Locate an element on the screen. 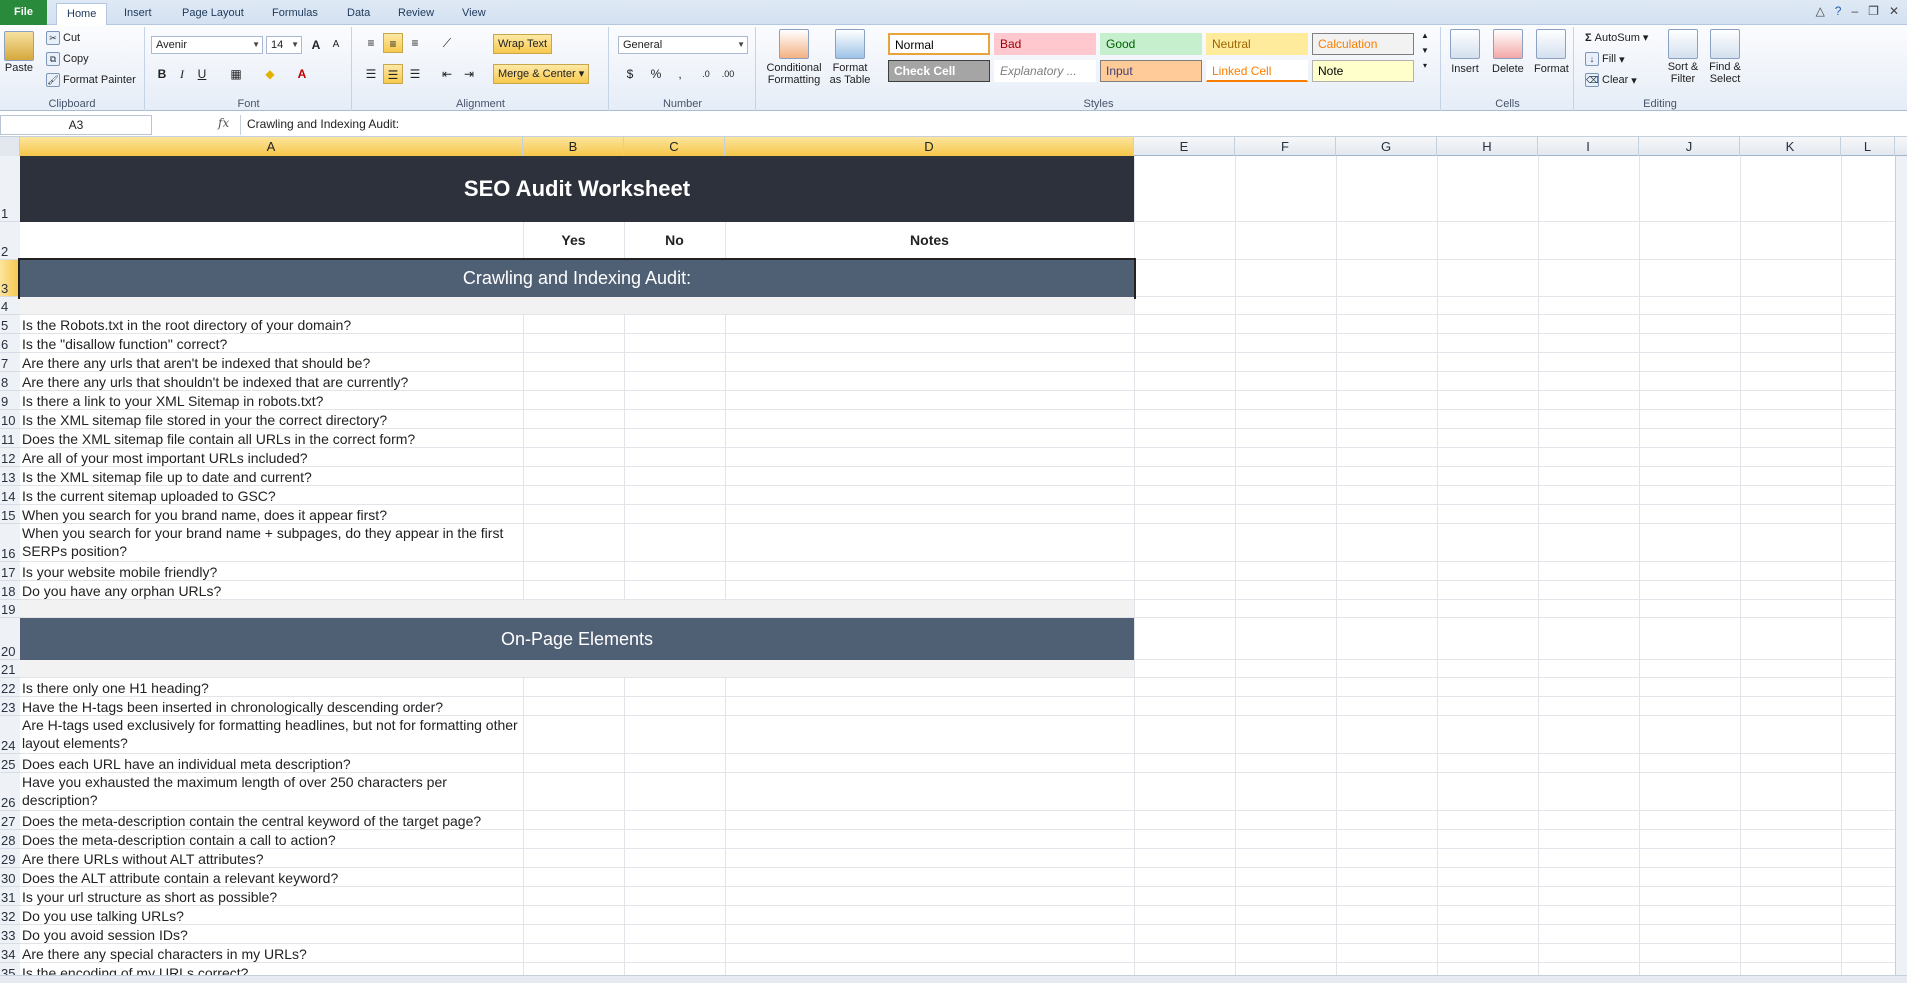 The height and width of the screenshot is (983, 1907). style-bad: Bad is located at coordinates (1045, 44).